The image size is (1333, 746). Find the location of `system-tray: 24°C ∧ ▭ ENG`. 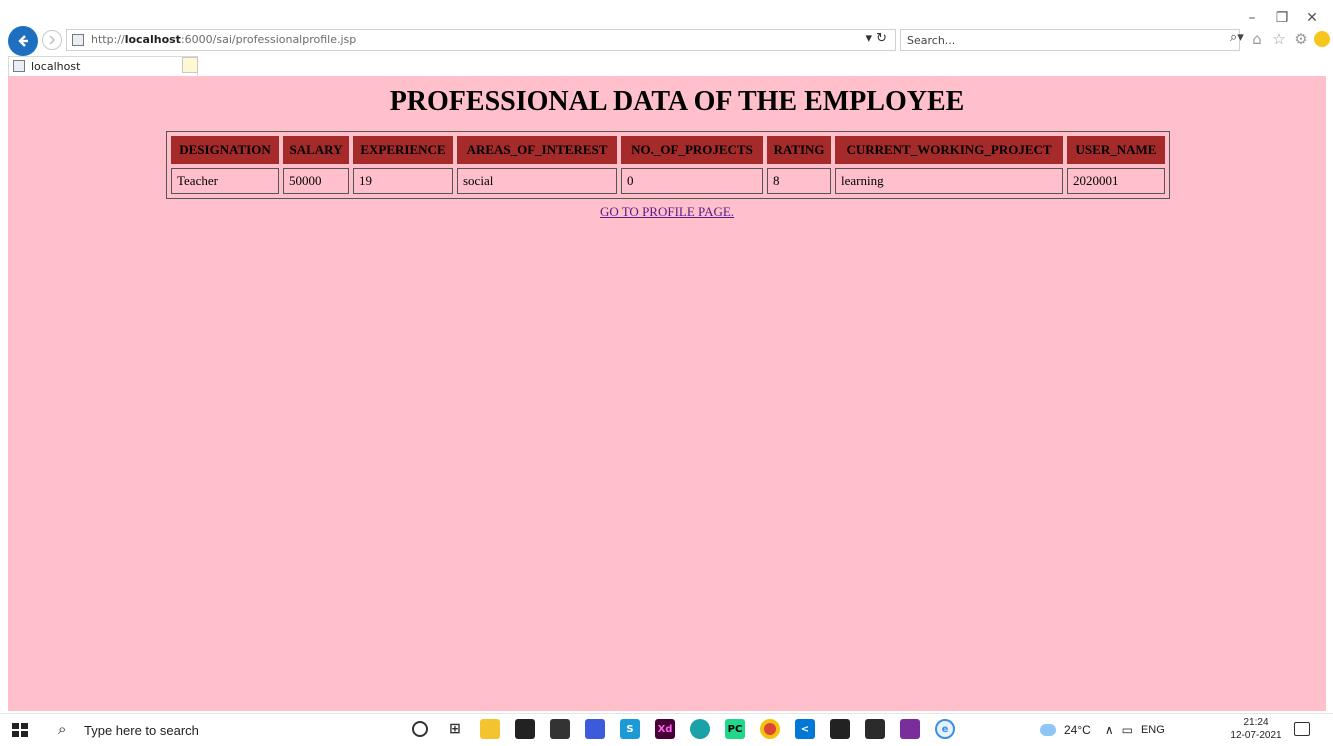

system-tray: 24°C ∧ ▭ ENG is located at coordinates (1102, 730).